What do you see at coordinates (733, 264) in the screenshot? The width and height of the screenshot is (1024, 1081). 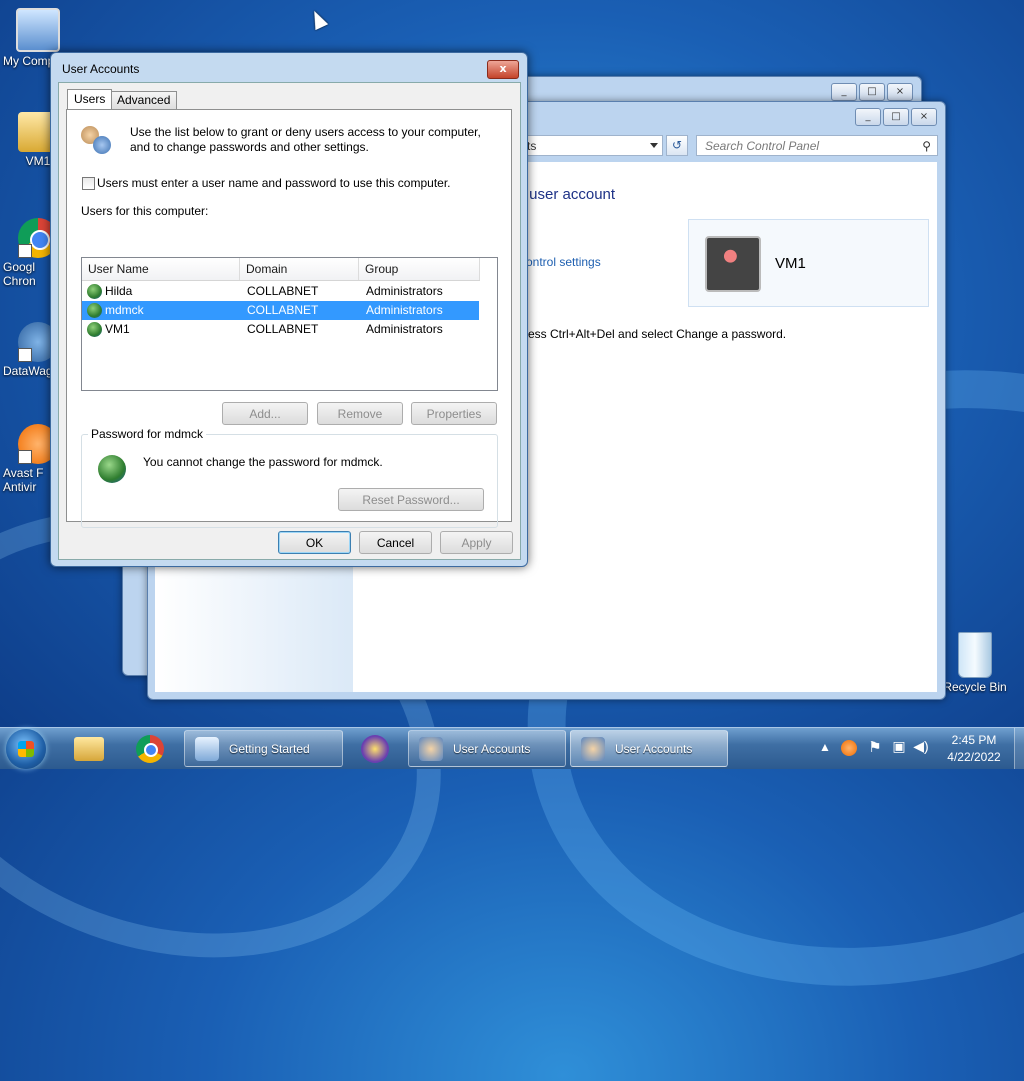 I see `account-picture` at bounding box center [733, 264].